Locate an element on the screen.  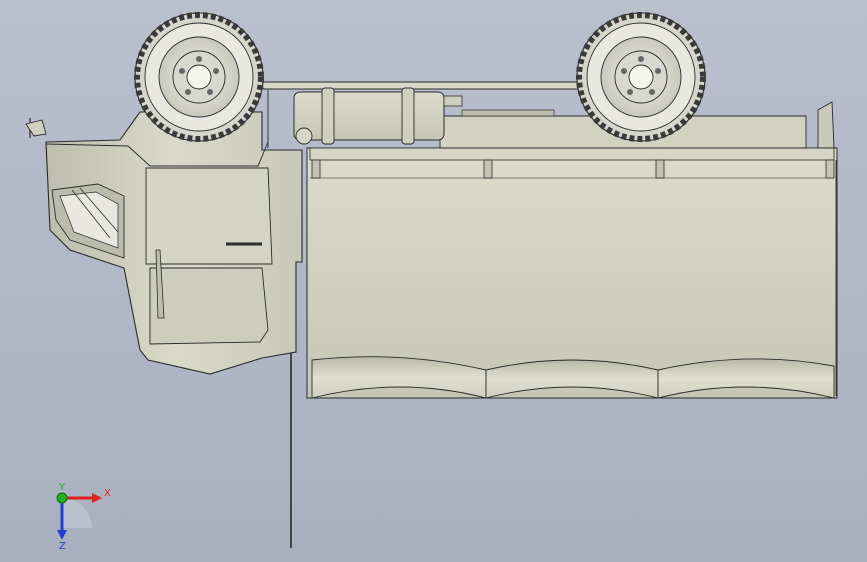
coordinate-triad: X Y Z is located at coordinates (83, 516).